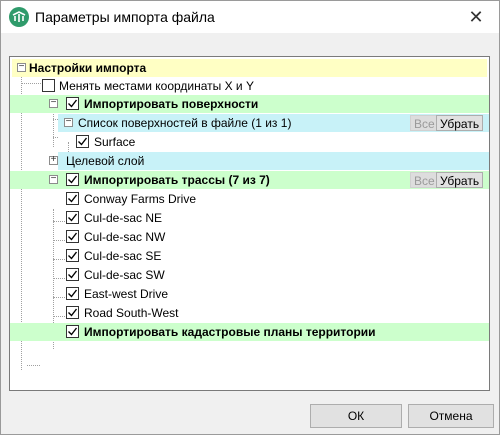  I want to click on alignment-item: Cul-de-sac NE, so click(249, 218).